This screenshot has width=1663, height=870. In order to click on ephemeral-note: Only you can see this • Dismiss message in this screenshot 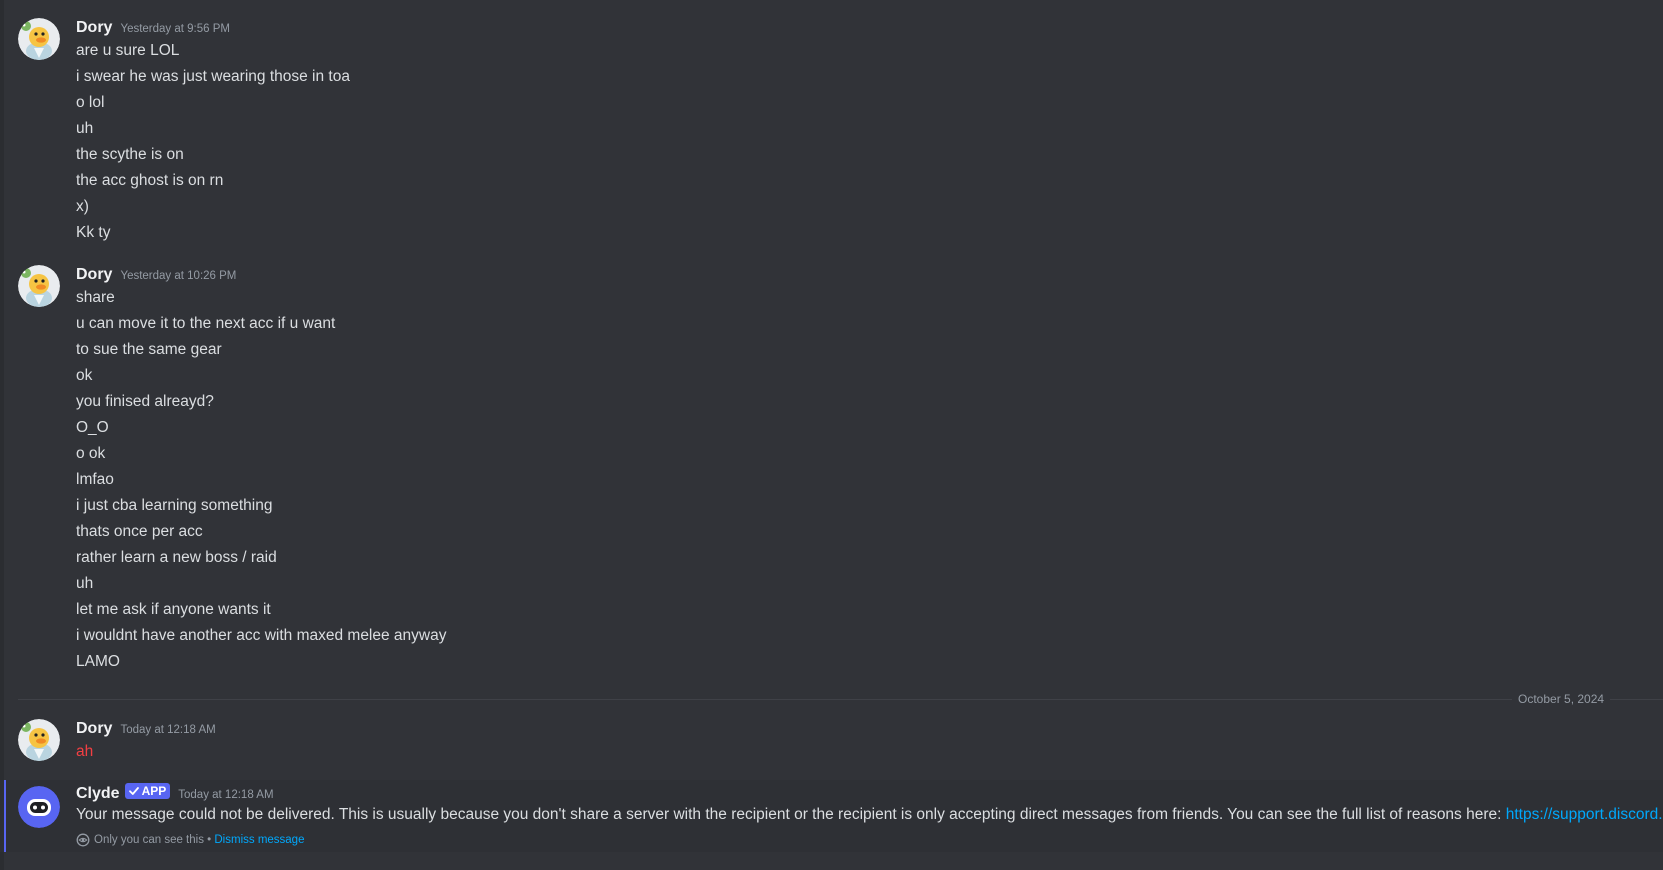, I will do `click(190, 840)`.